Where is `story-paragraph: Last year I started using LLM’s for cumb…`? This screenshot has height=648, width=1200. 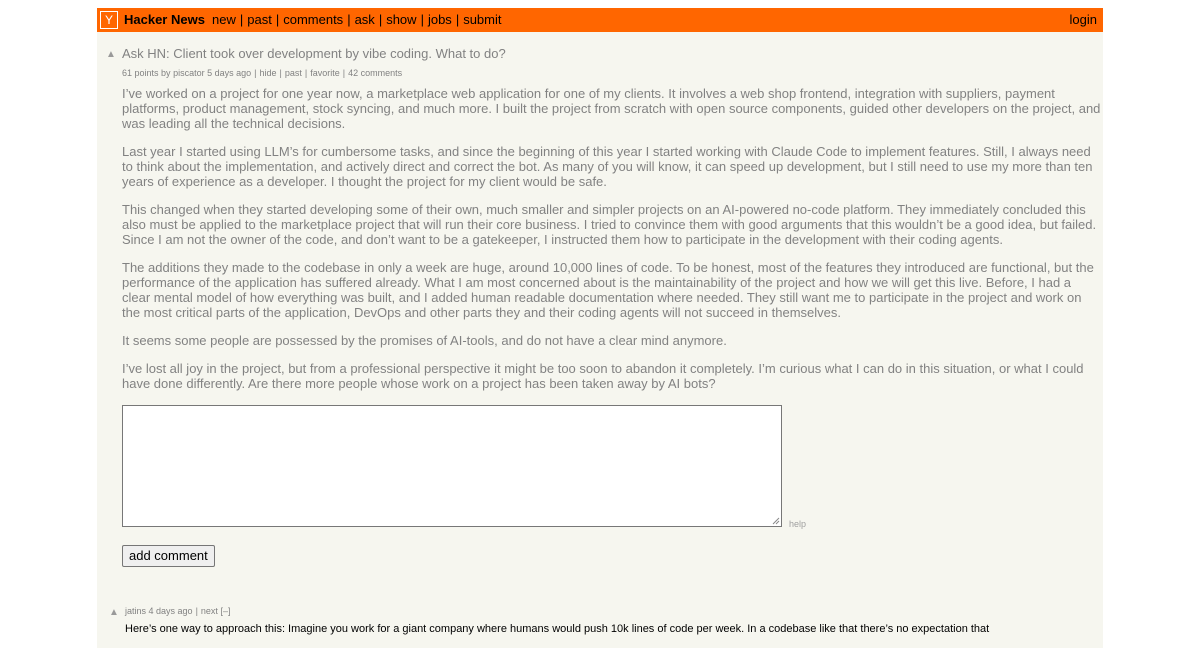 story-paragraph: Last year I started using LLM’s for cumb… is located at coordinates (607, 166).